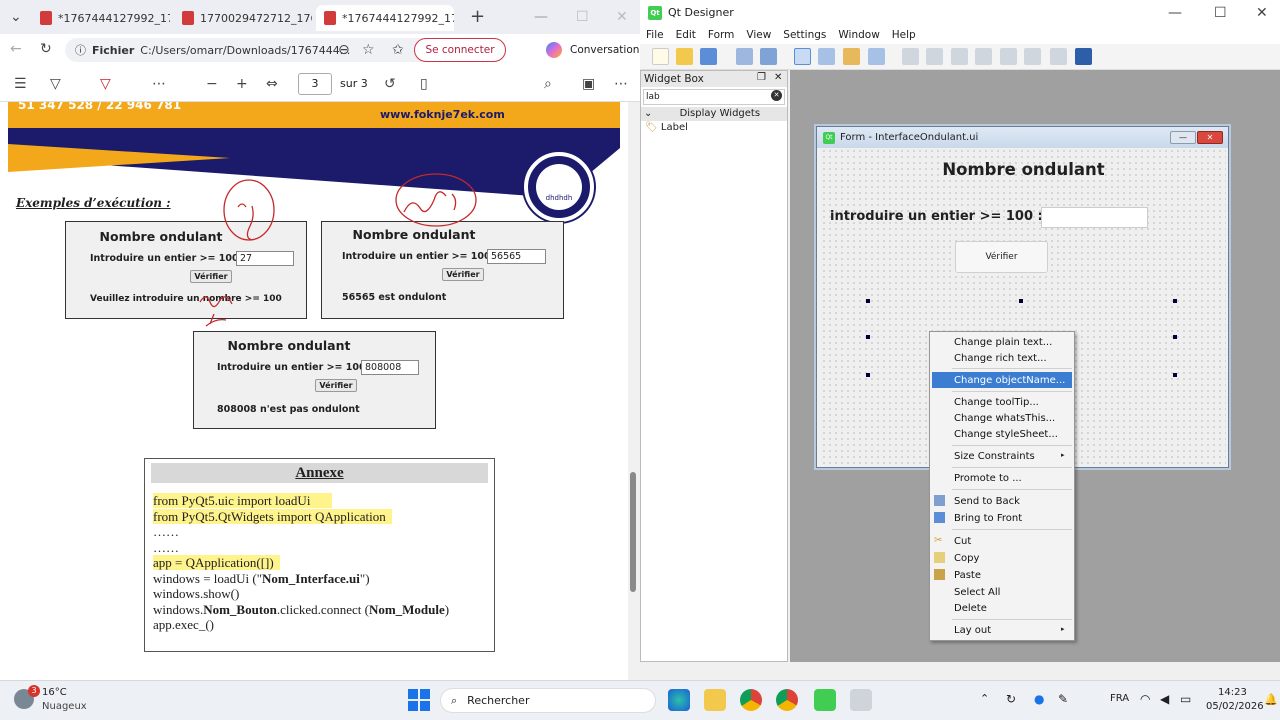 This screenshot has width=1280, height=720. Describe the element at coordinates (419, 700) in the screenshot. I see `start-icon` at that location.